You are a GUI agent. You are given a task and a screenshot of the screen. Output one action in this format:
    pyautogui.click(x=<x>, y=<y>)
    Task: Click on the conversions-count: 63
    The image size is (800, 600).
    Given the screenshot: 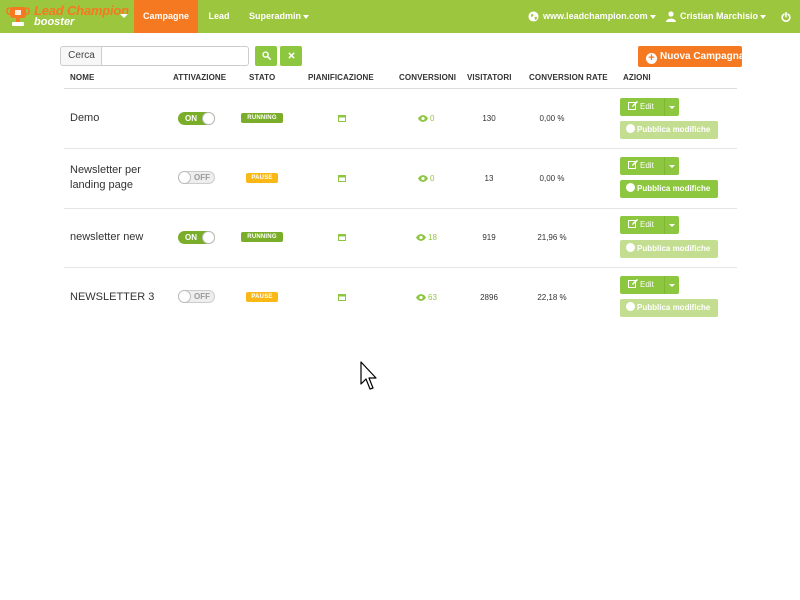 What is the action you would take?
    pyautogui.click(x=426, y=297)
    